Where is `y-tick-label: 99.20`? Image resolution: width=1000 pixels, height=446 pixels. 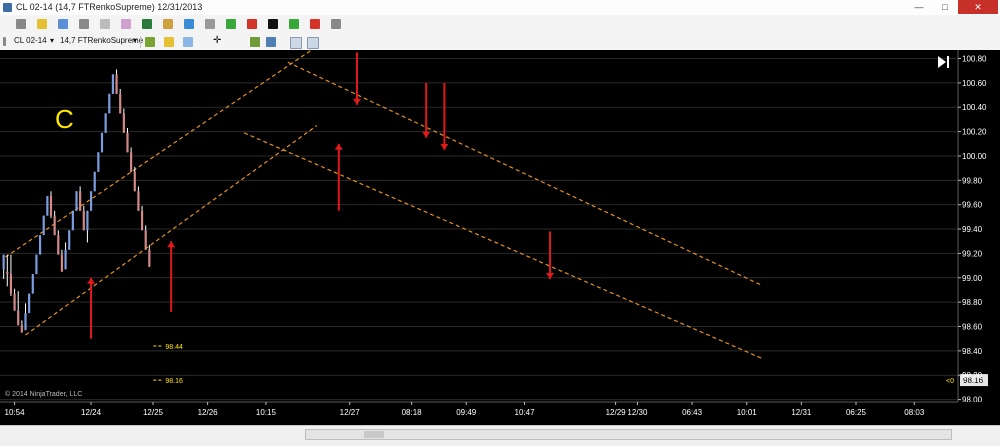 y-tick-label: 99.20 is located at coordinates (972, 253).